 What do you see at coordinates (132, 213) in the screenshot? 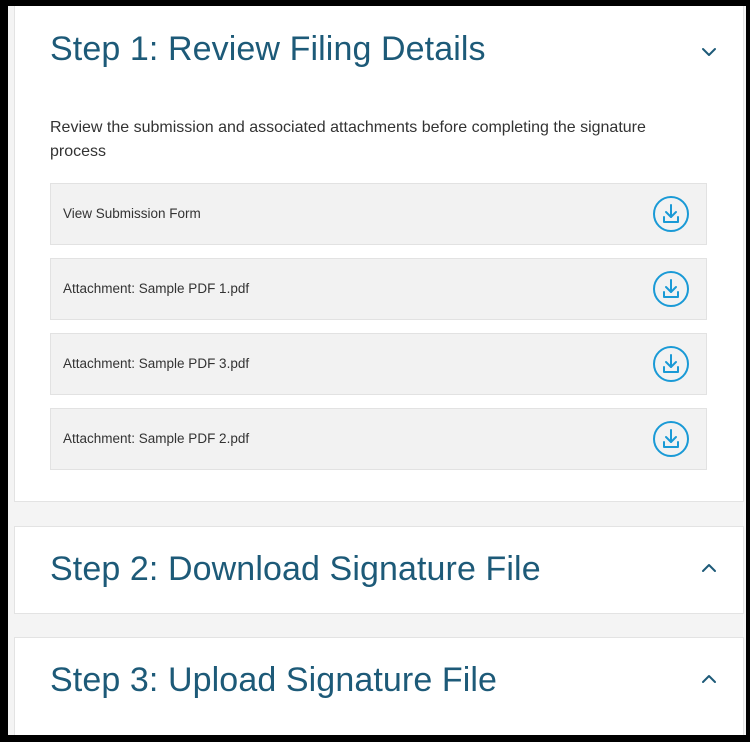
I see `file-label: View Submission Form` at bounding box center [132, 213].